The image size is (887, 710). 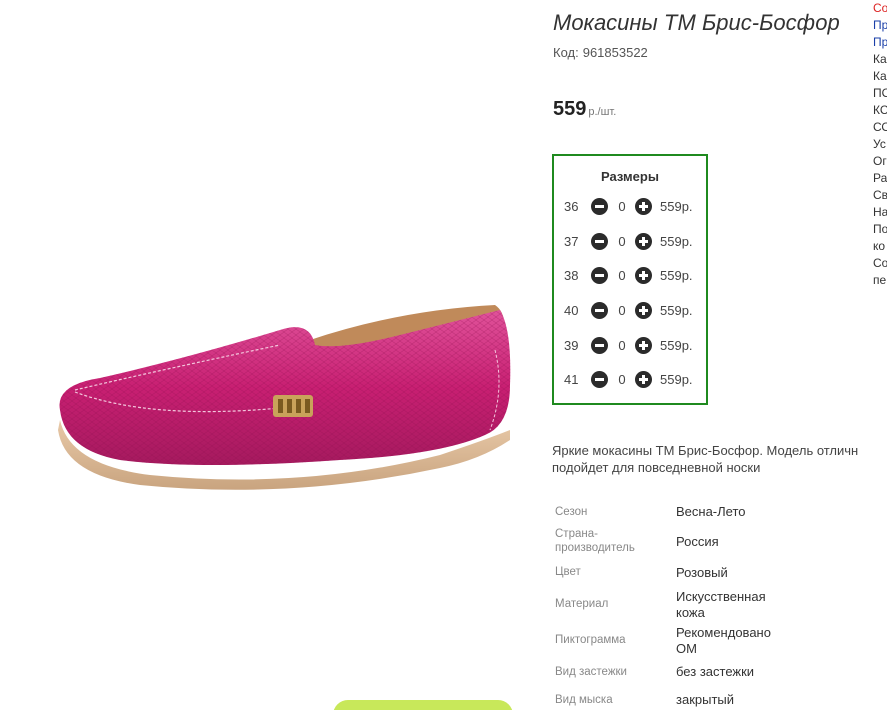 What do you see at coordinates (568, 572) in the screenshot?
I see `spec-label: Цвет` at bounding box center [568, 572].